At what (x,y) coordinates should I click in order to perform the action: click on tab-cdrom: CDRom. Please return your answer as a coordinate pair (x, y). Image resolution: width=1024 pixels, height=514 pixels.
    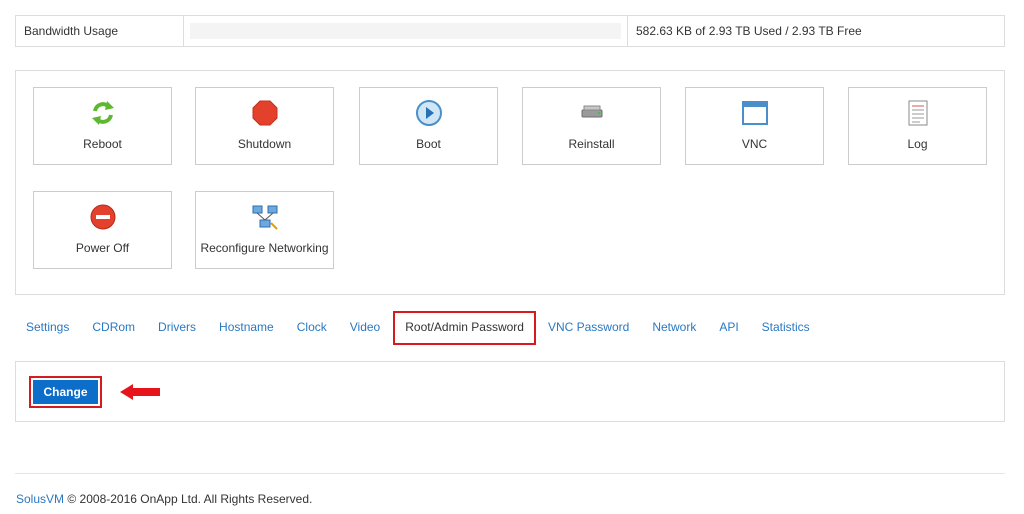
    Looking at the image, I should click on (113, 328).